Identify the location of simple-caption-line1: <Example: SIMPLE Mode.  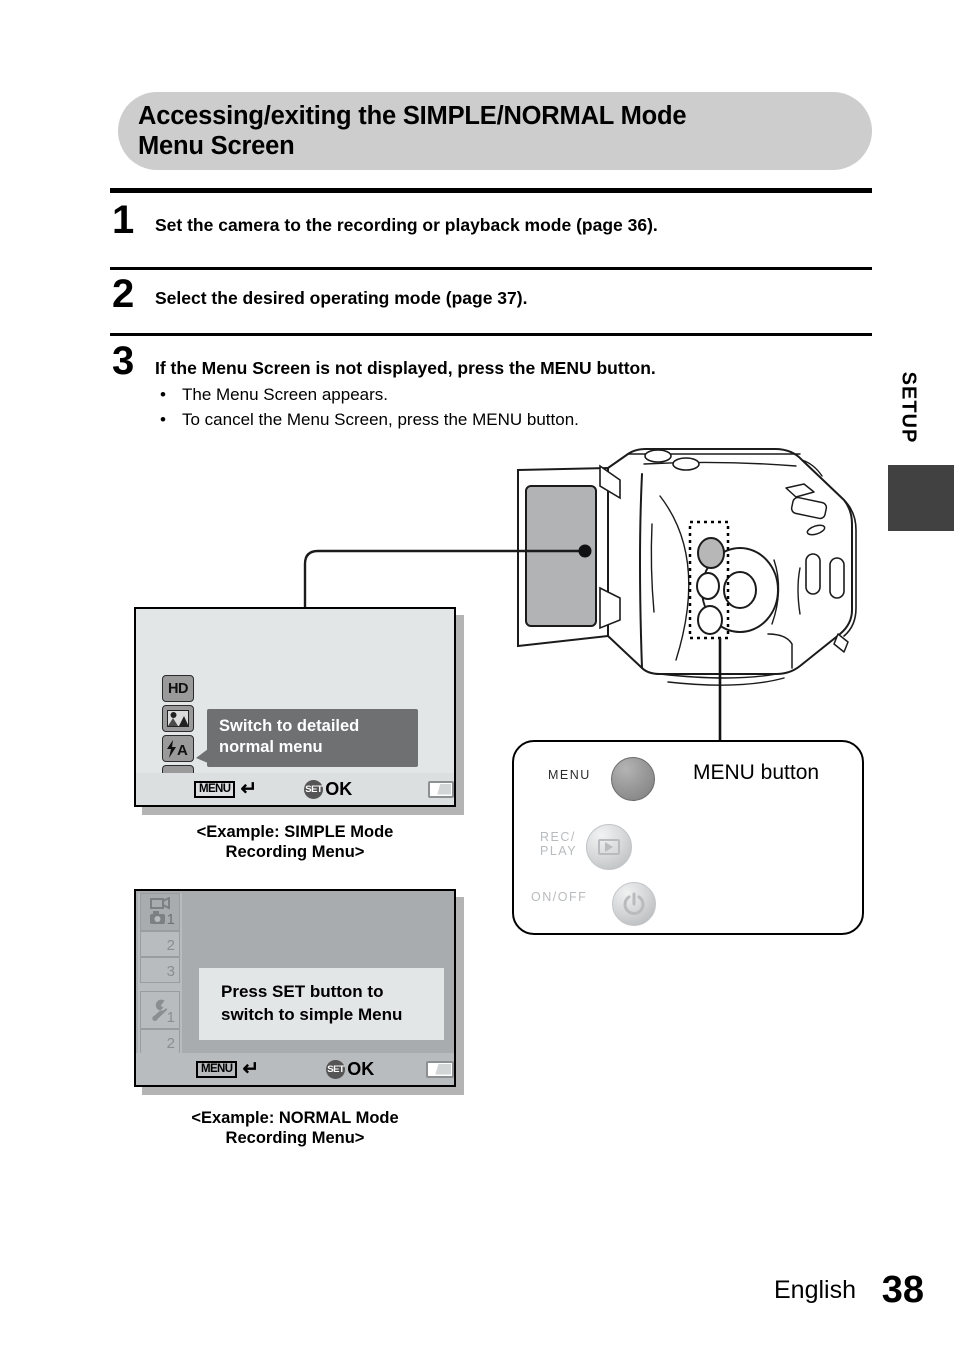
(295, 832).